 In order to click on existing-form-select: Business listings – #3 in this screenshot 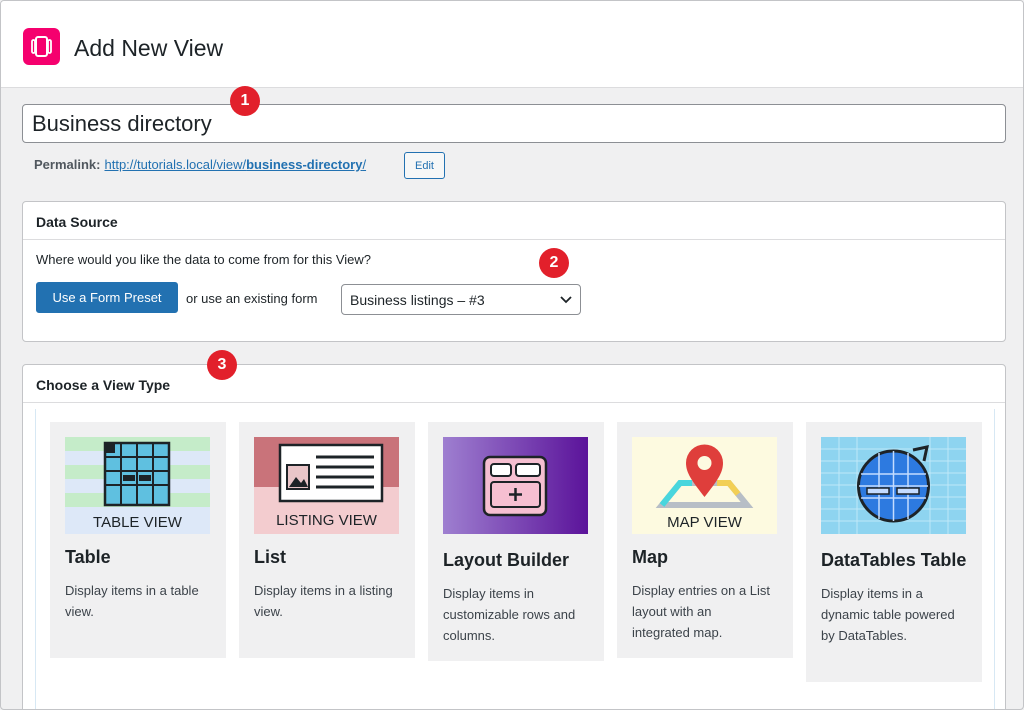, I will do `click(461, 299)`.